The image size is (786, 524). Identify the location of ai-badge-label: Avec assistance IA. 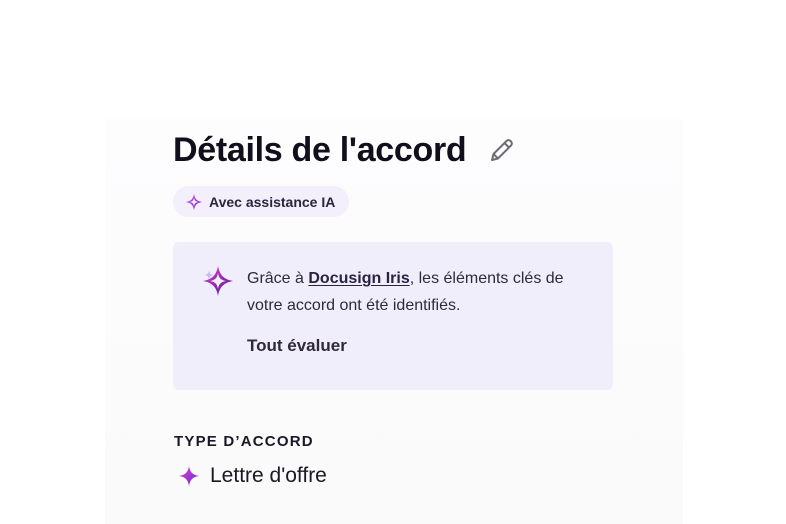
(272, 201).